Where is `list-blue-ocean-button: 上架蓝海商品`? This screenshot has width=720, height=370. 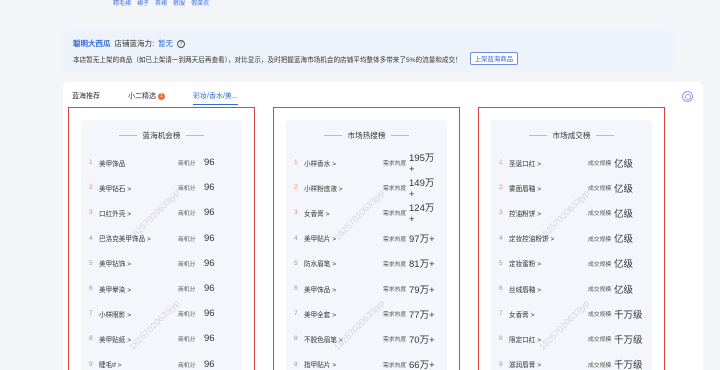 list-blue-ocean-button: 上架蓝海商品 is located at coordinates (494, 58).